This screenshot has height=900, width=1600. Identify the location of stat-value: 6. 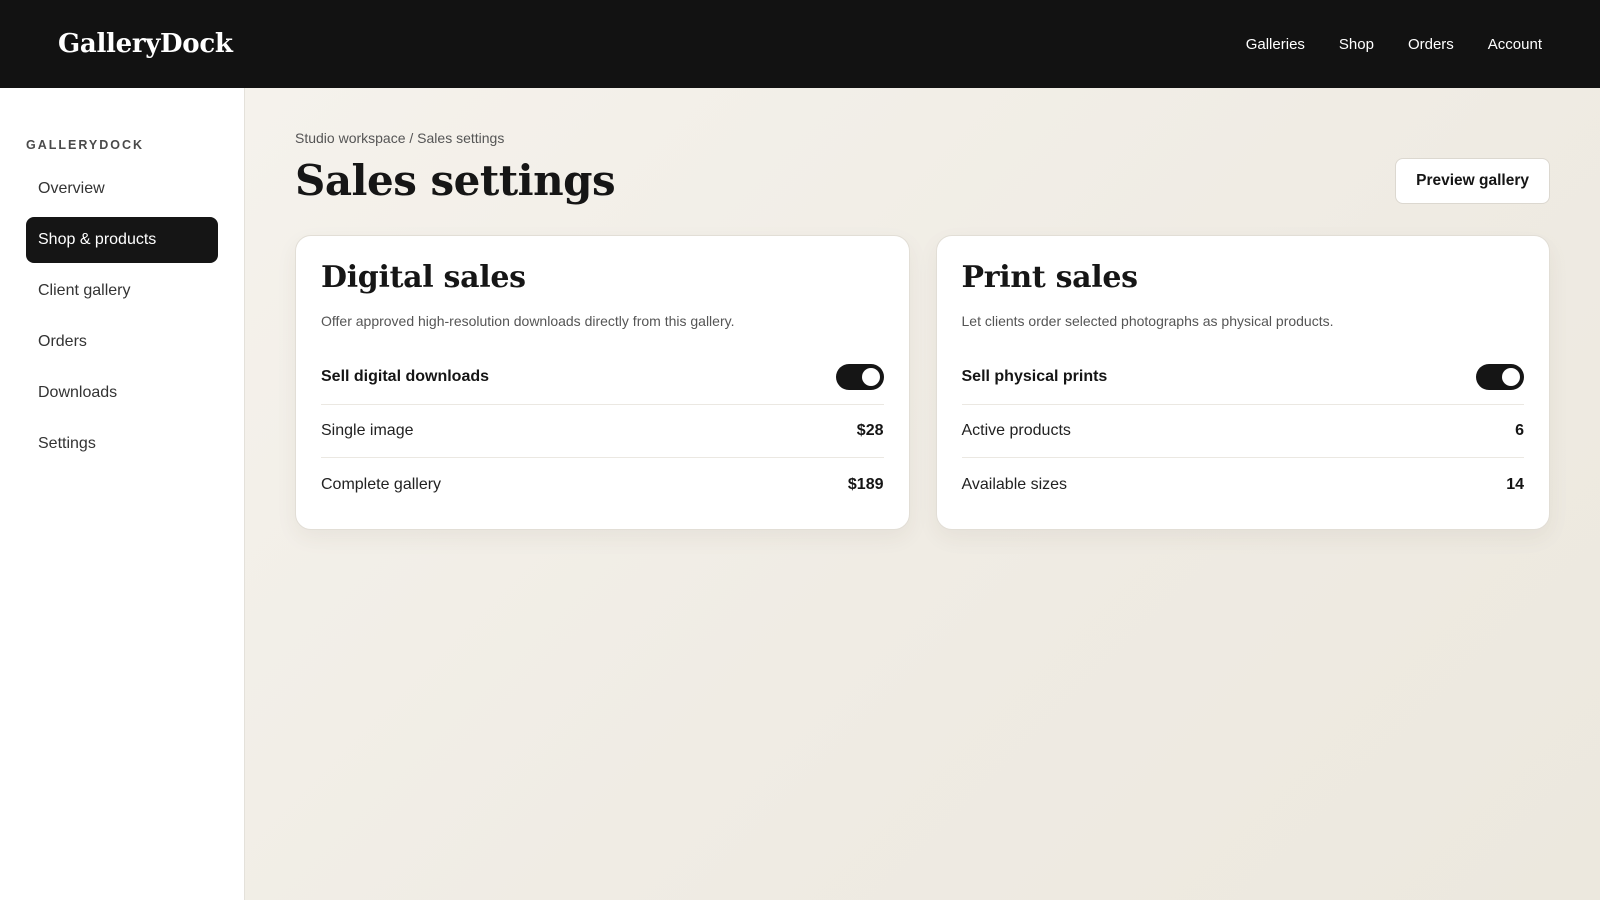
(1519, 430).